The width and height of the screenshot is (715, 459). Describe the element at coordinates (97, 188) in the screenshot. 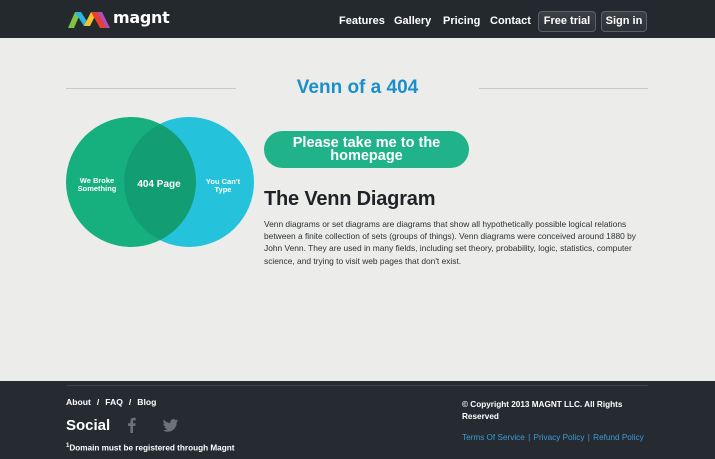

I see `venn-left-label-line2: Something` at that location.